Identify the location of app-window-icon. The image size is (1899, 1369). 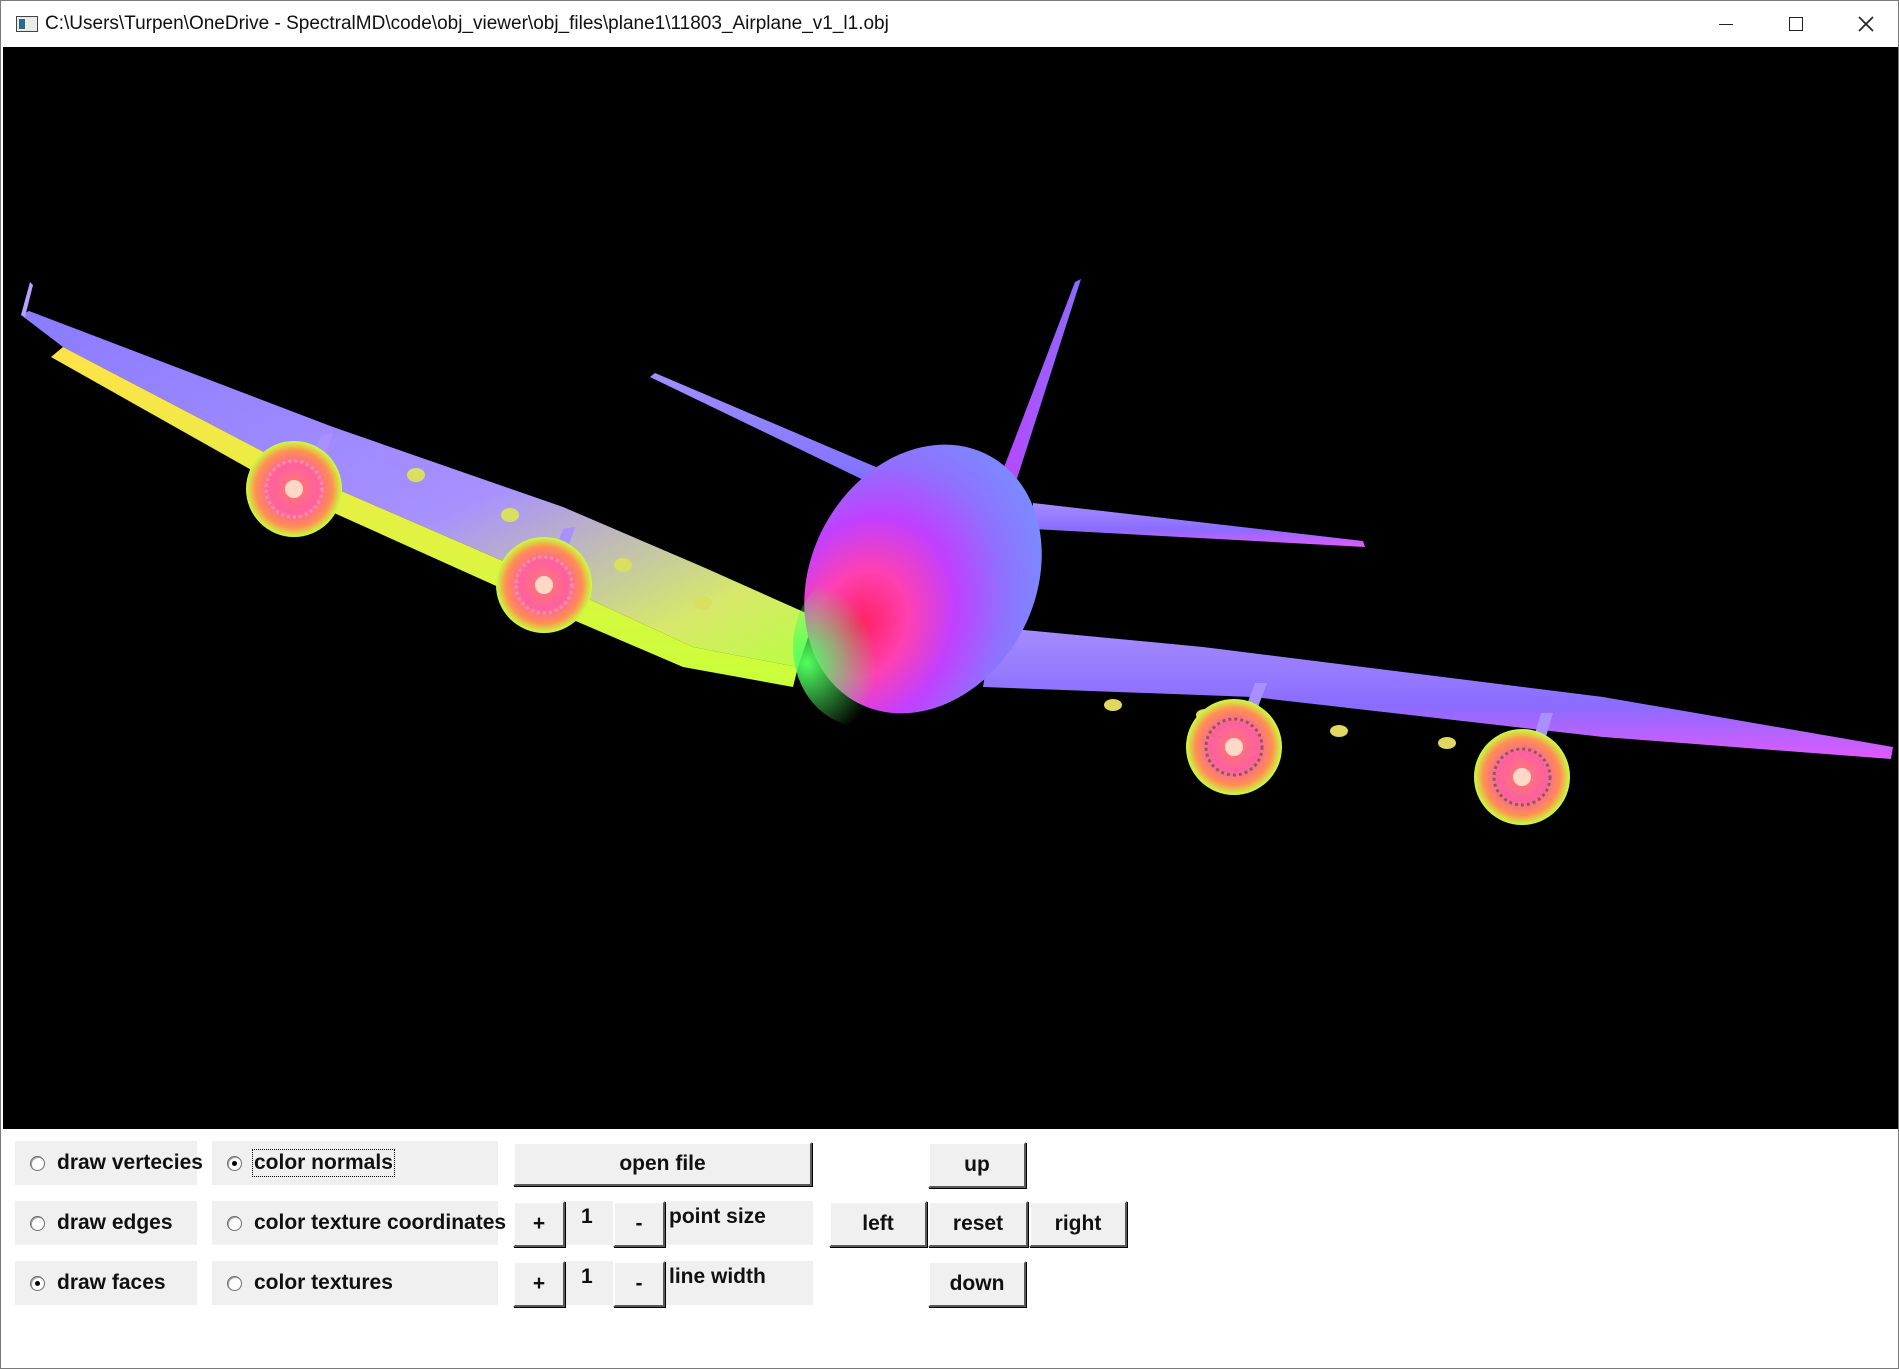
(27, 24).